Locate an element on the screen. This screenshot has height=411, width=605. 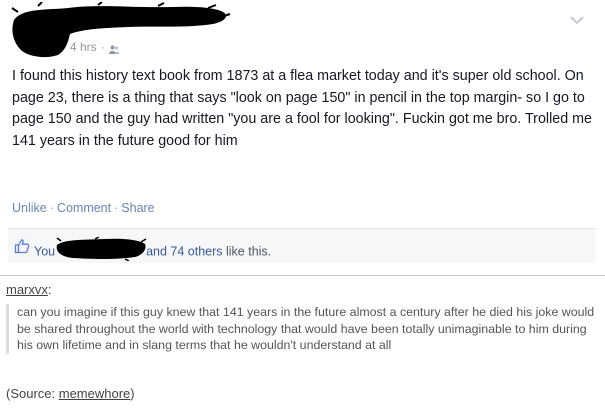
source-link: memewhore is located at coordinates (95, 393).